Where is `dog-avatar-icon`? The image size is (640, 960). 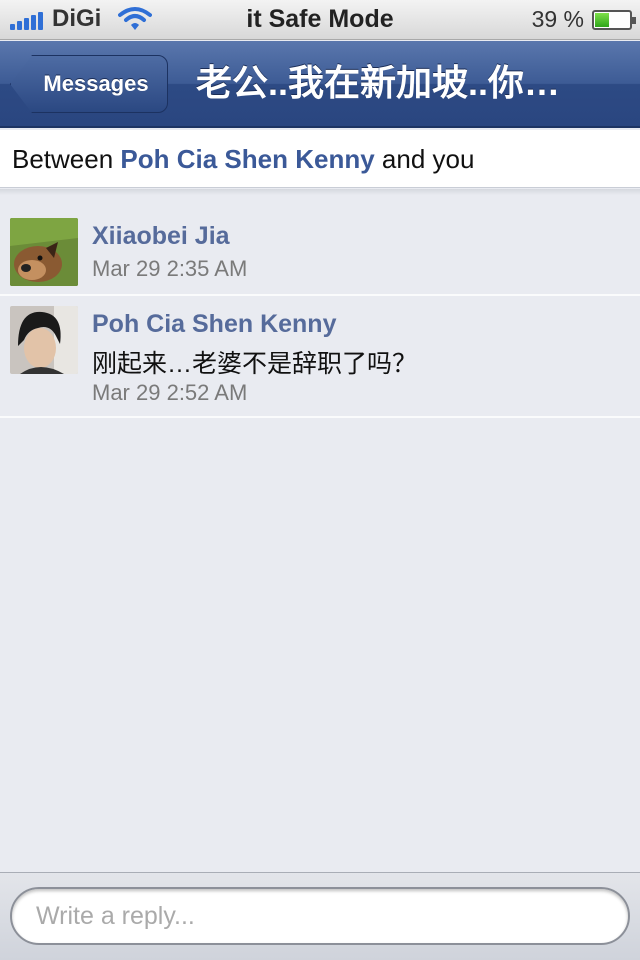 dog-avatar-icon is located at coordinates (44, 252).